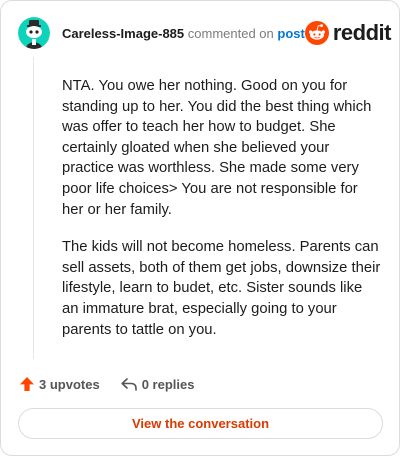 Image resolution: width=400 pixels, height=456 pixels. Describe the element at coordinates (362, 32) in the screenshot. I see `reddit-wordmark: reddit` at that location.